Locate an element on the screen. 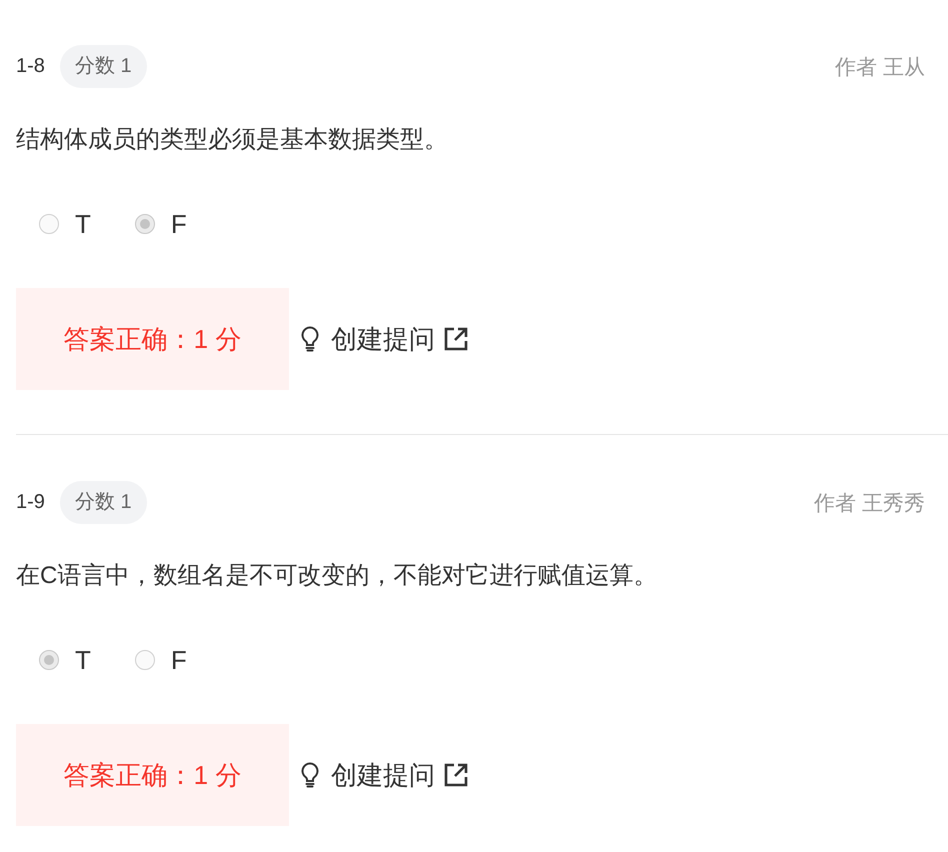 This screenshot has height=852, width=948. question-text: 结构体成员的类型必须是基本数据类型。 is located at coordinates (232, 140).